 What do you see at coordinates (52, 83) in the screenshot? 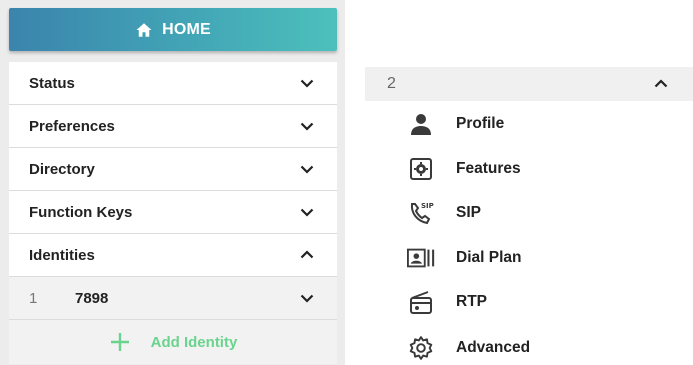
I see `nav-item-label: Status` at bounding box center [52, 83].